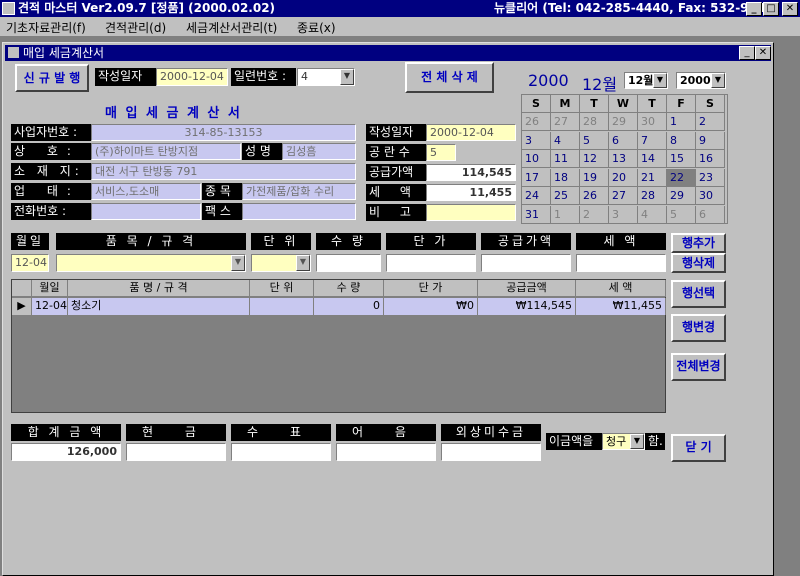  What do you see at coordinates (348, 263) in the screenshot?
I see `entry-qty-field` at bounding box center [348, 263].